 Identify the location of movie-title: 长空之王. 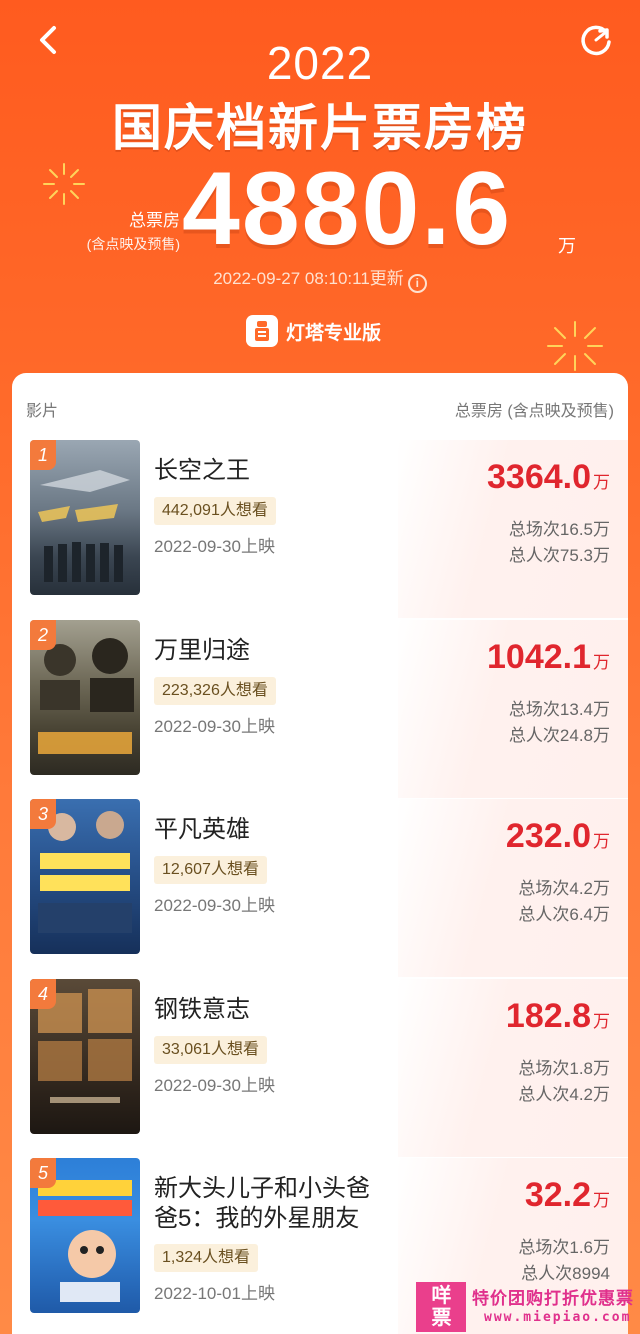
(202, 470).